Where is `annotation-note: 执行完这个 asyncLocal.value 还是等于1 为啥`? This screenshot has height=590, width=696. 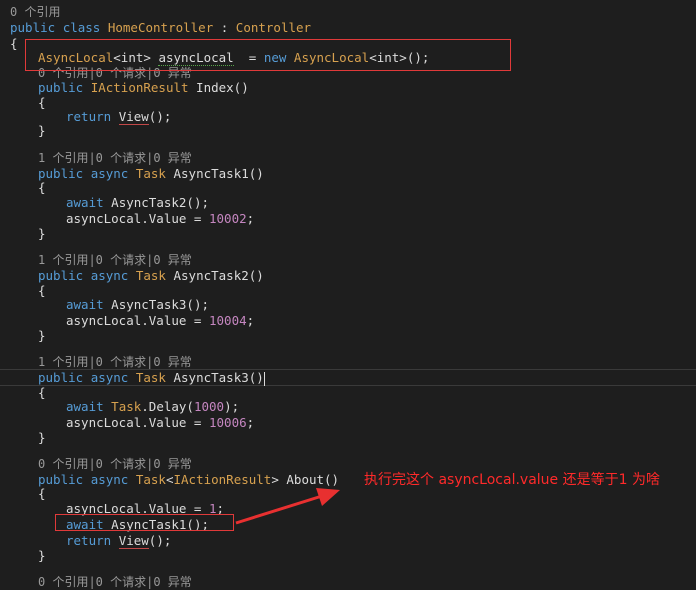 annotation-note: 执行完这个 asyncLocal.value 还是等于1 为啥 is located at coordinates (512, 480).